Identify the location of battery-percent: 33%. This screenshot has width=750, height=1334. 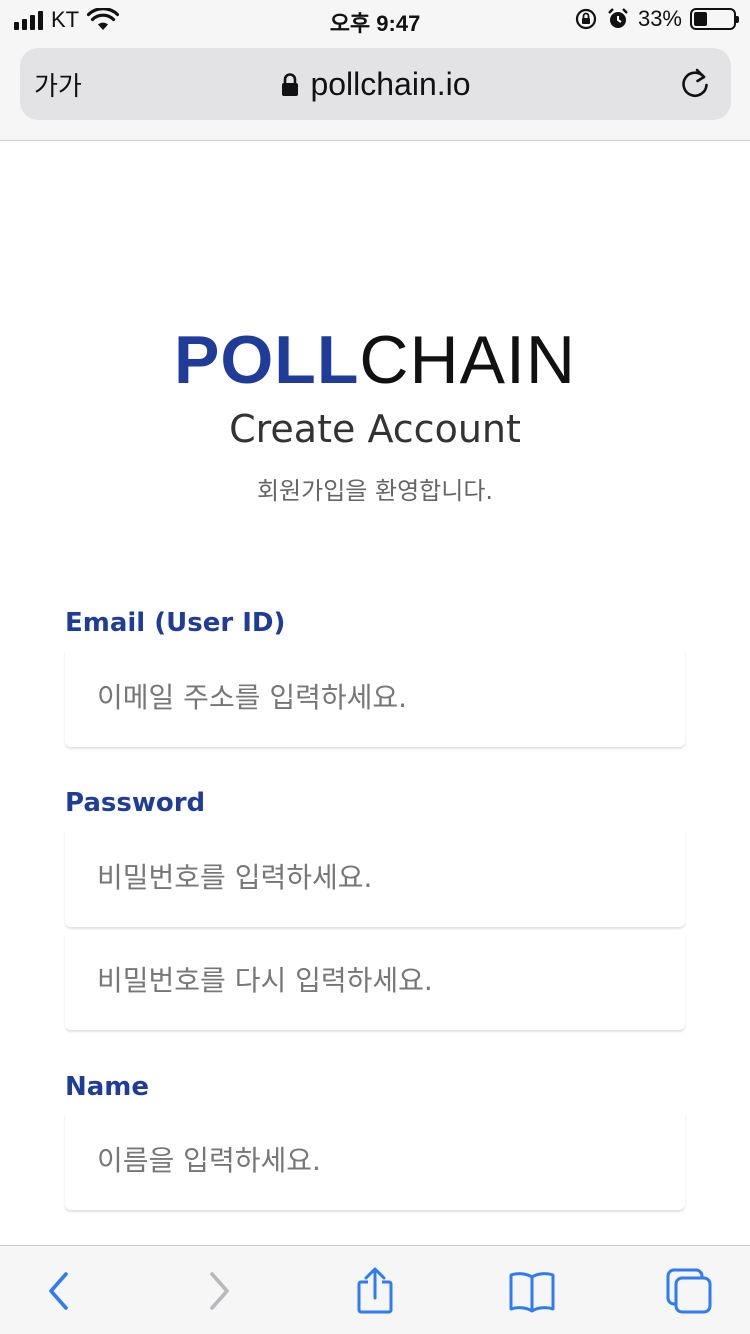
(659, 18).